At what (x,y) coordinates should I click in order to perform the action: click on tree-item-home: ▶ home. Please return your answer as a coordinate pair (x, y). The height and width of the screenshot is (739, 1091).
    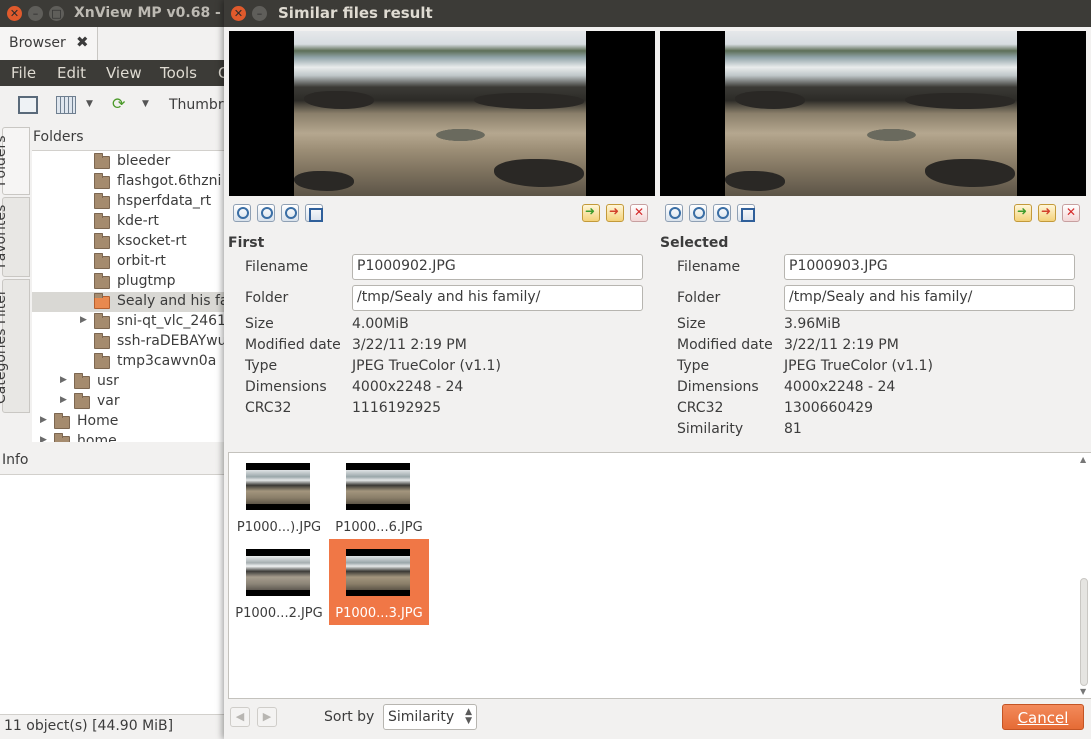
    Looking at the image, I should click on (131, 437).